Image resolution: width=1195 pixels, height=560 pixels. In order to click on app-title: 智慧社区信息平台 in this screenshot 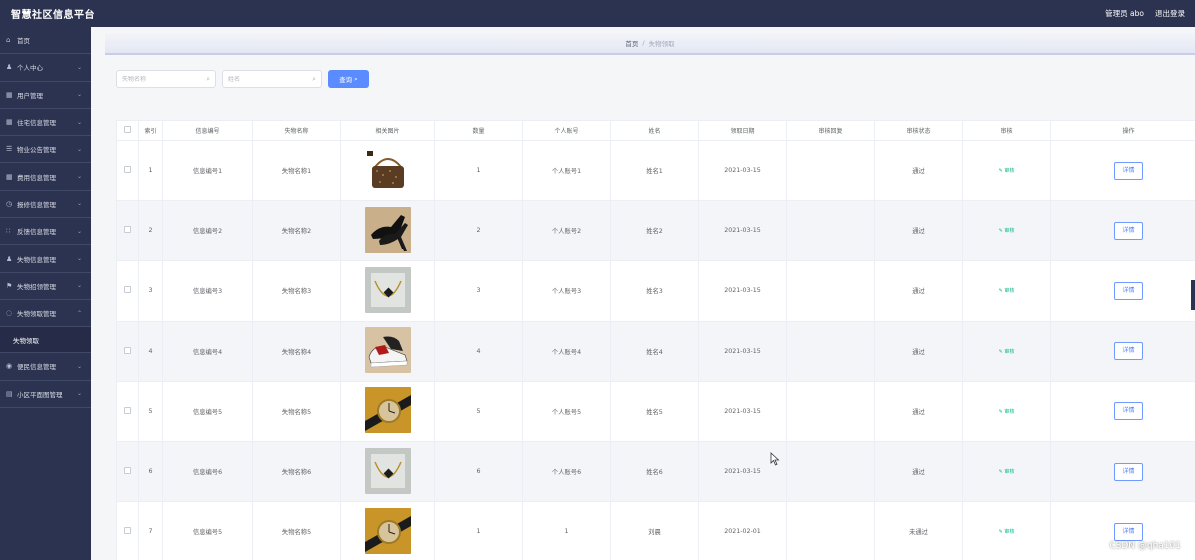, I will do `click(53, 15)`.